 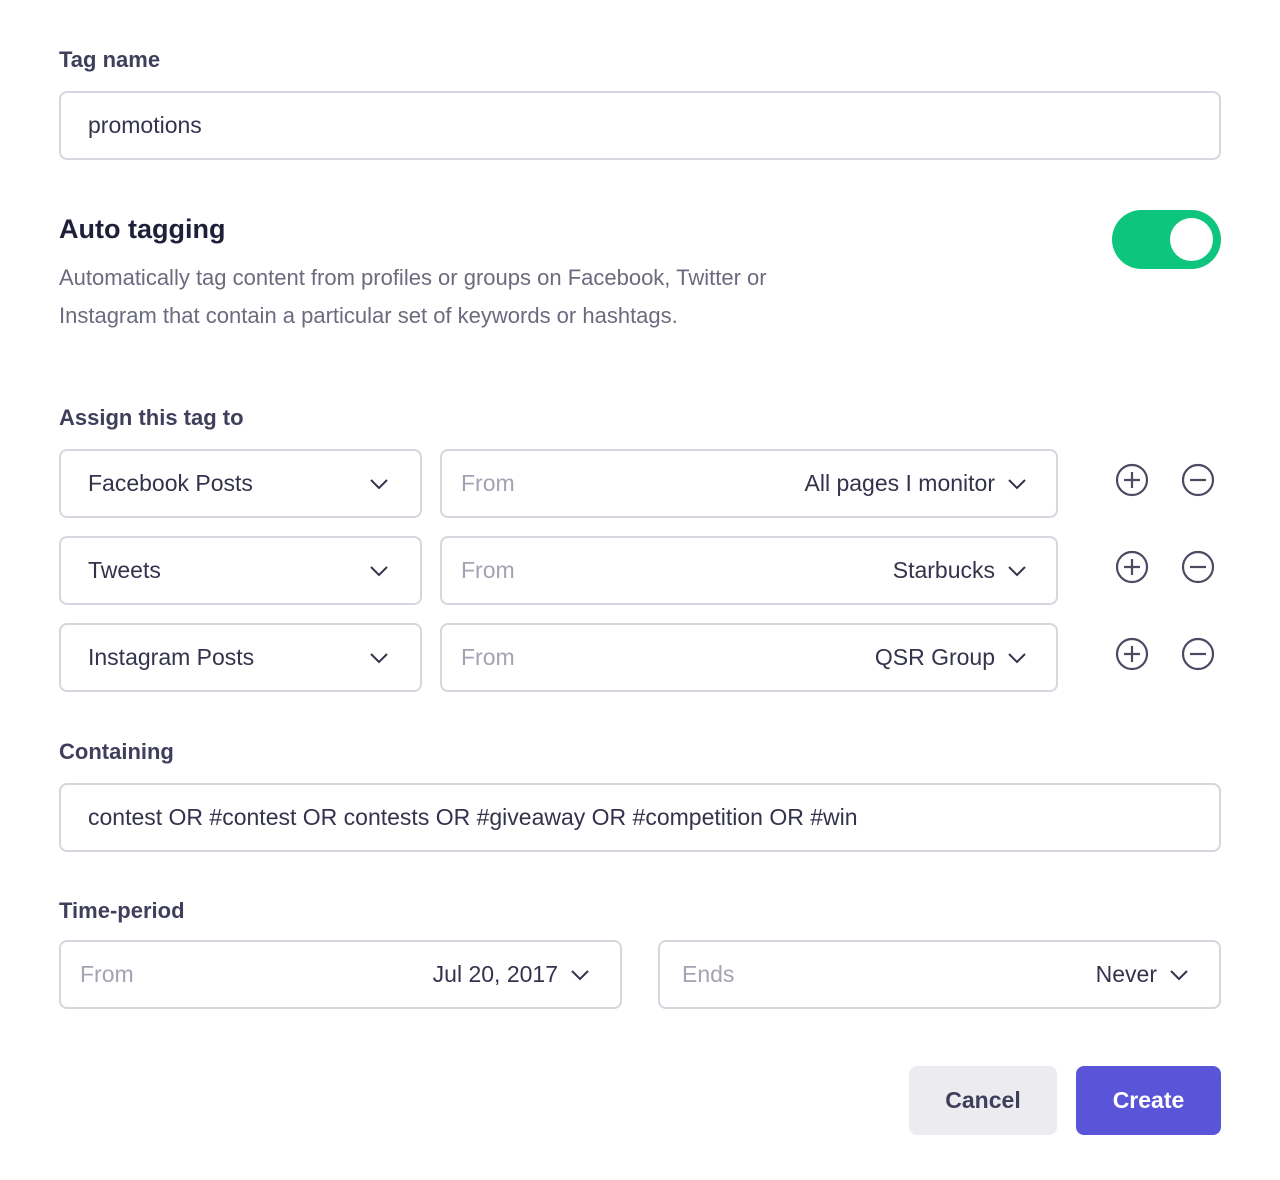 I want to click on content-type-value: Instagram Posts, so click(x=171, y=657).